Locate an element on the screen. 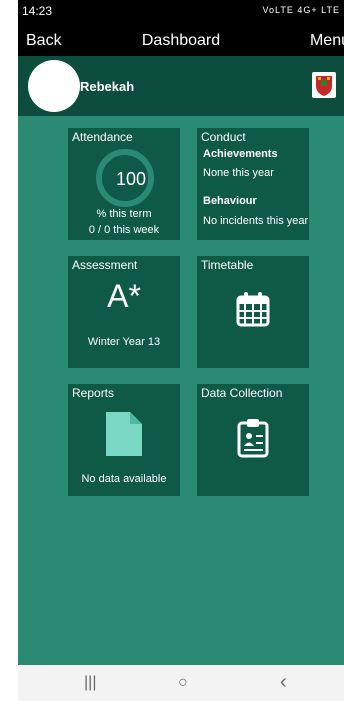  home-button: ○ is located at coordinates (183, 683).